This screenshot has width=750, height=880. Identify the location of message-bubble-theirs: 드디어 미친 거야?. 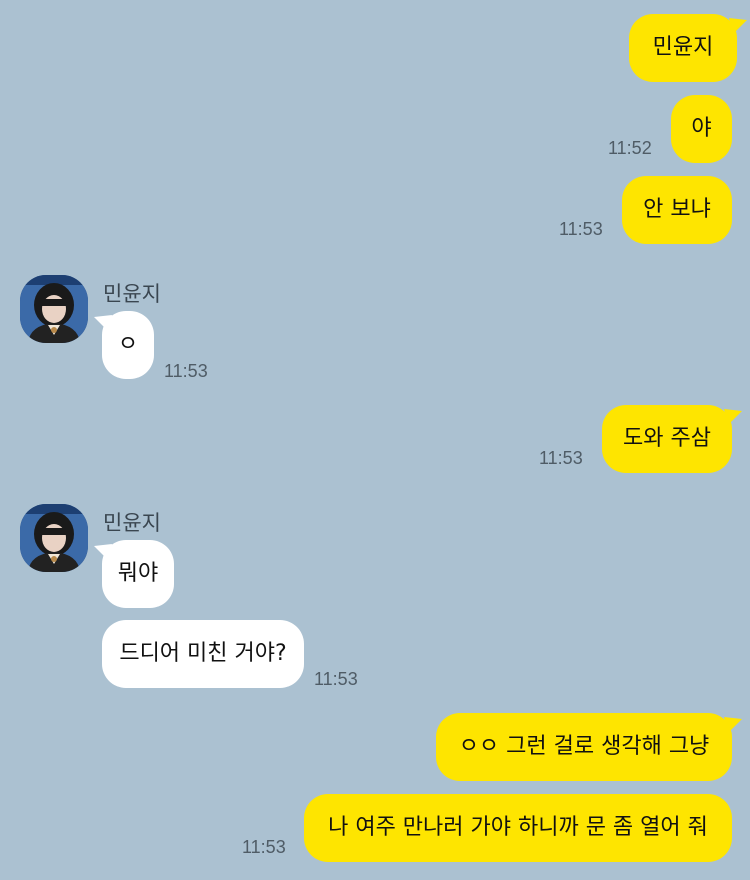
(203, 654).